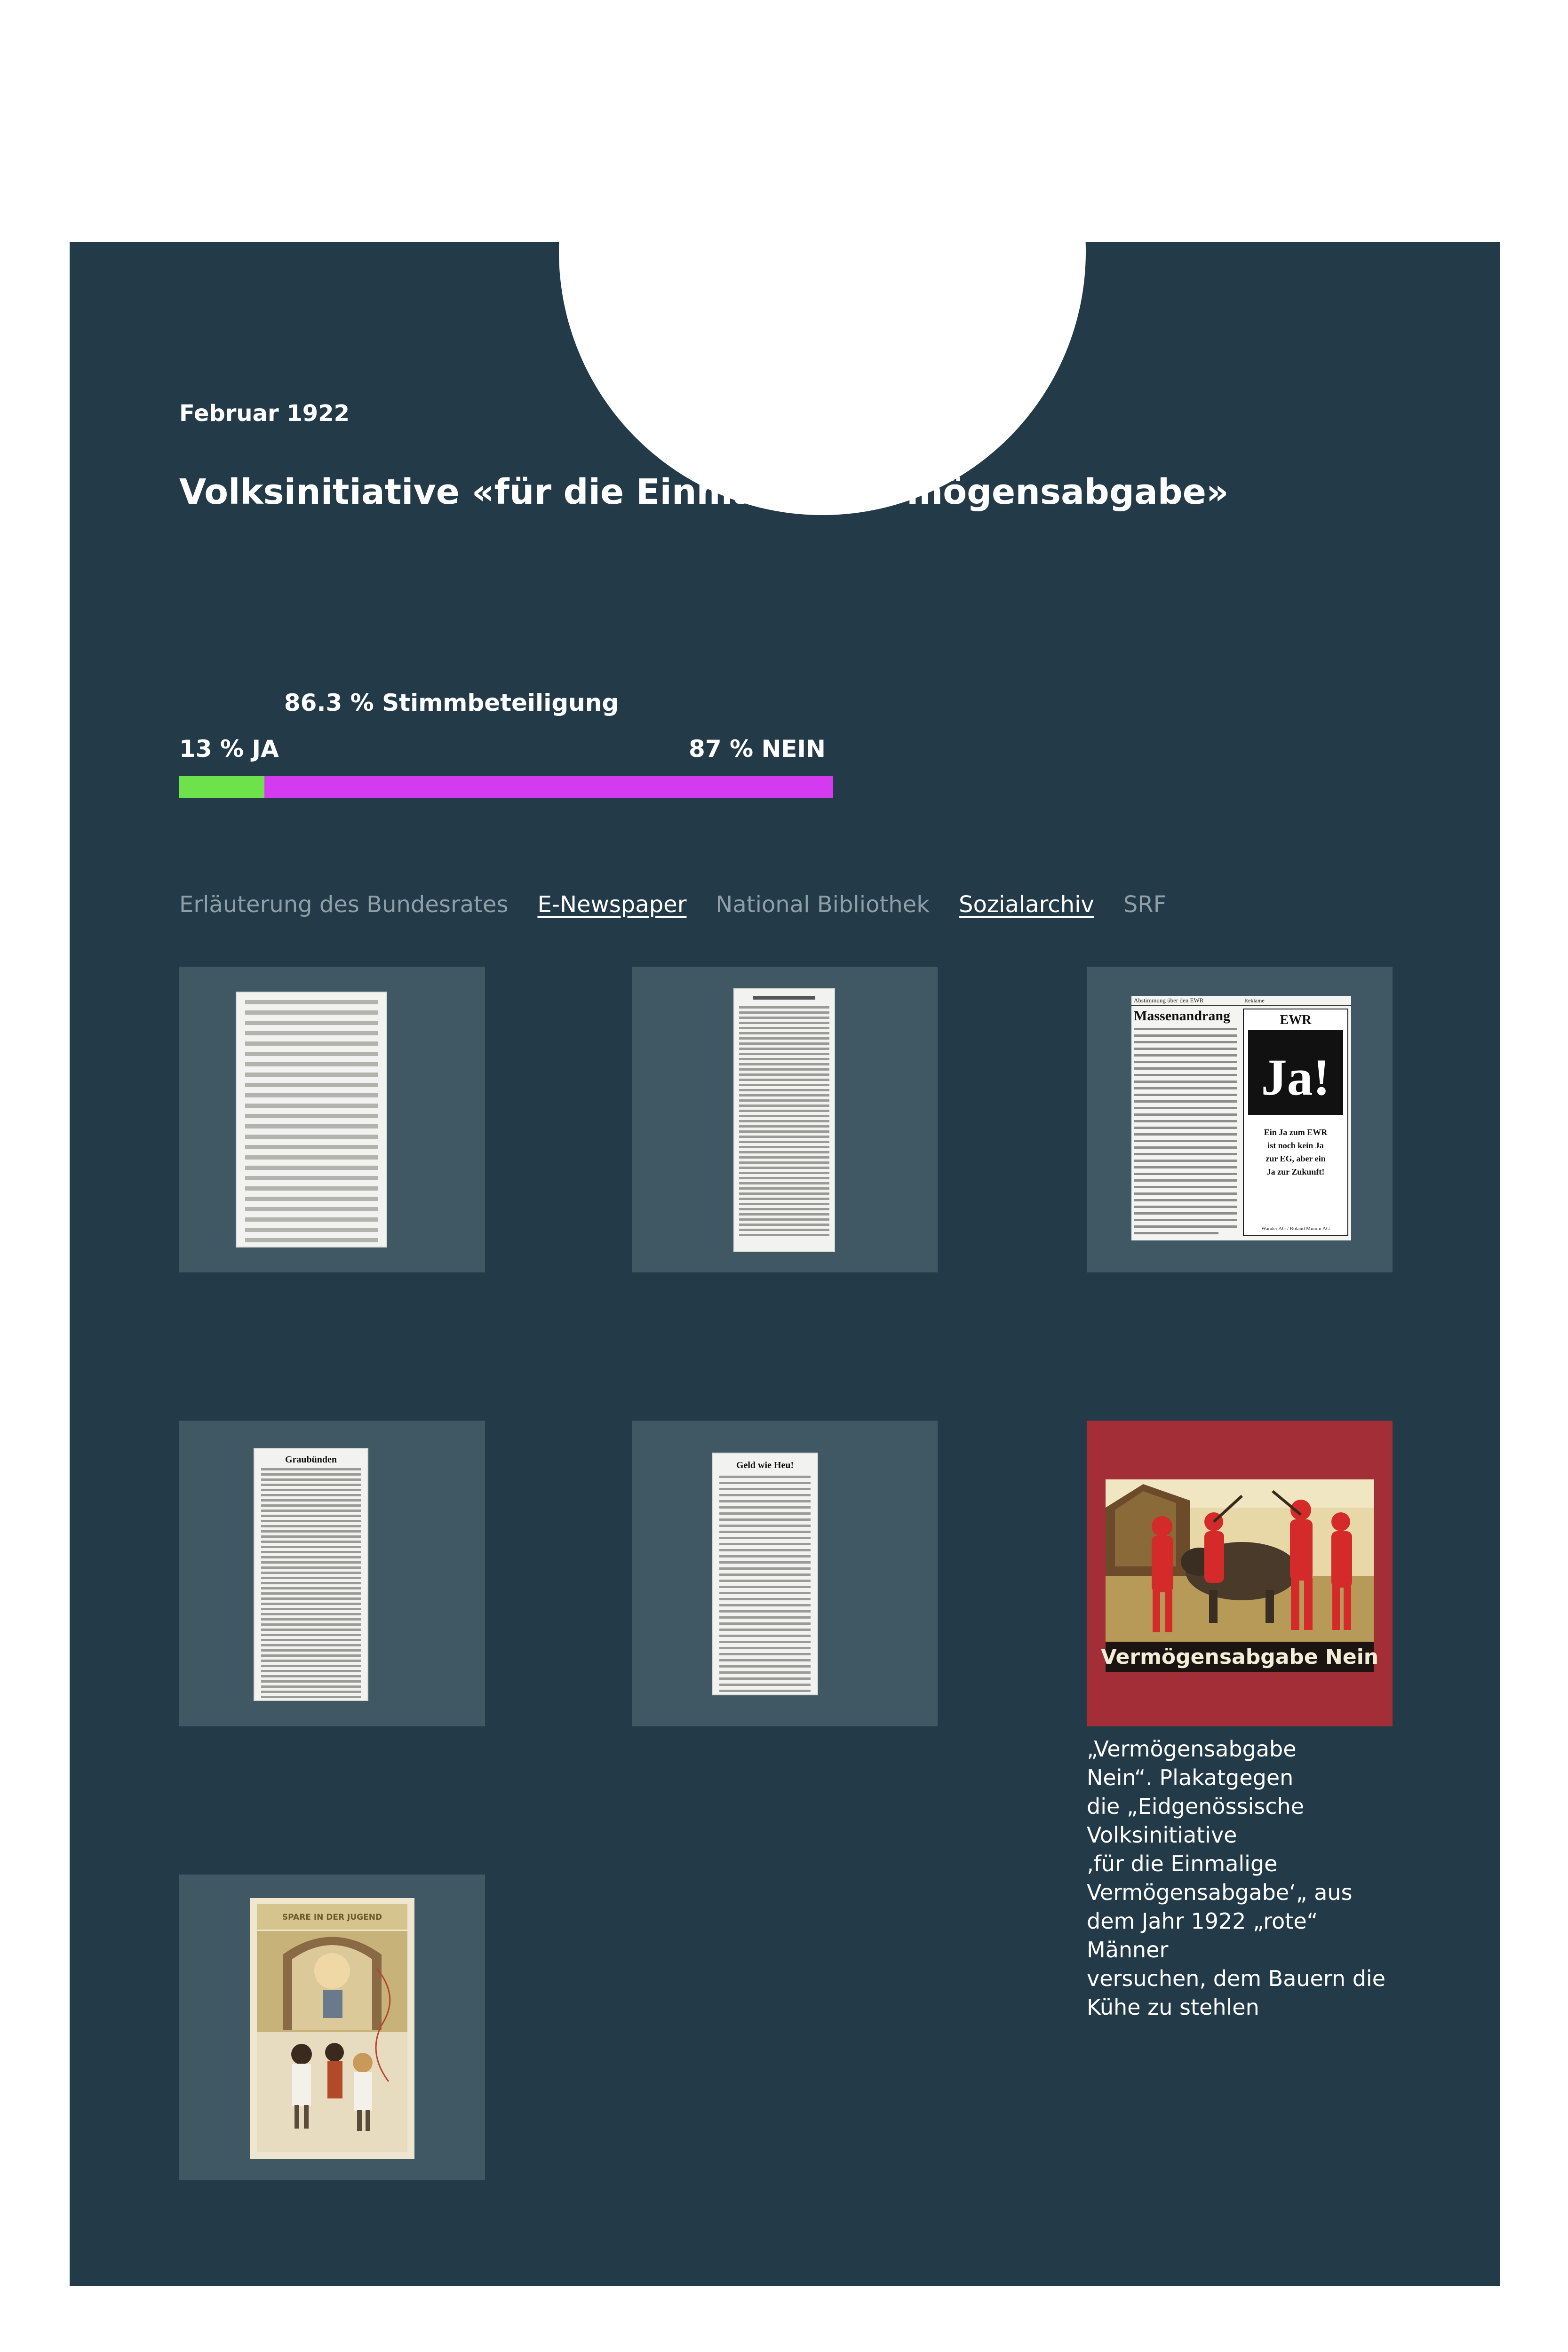 The width and height of the screenshot is (1568, 2352). Describe the element at coordinates (451, 702) in the screenshot. I see `turnout-label: 86.3 % Stimmbeteiligung` at that location.